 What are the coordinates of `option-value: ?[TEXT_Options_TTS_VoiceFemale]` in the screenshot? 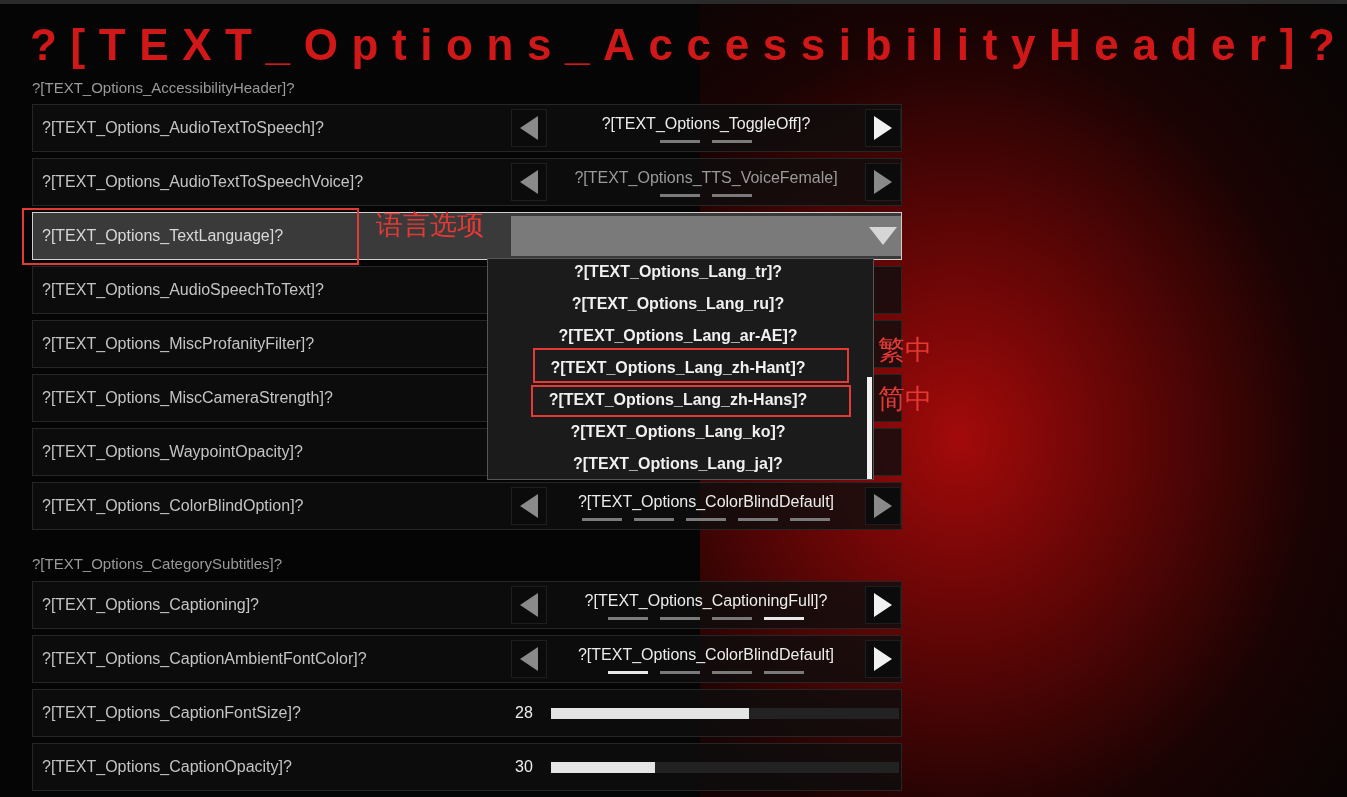 It's located at (706, 177).